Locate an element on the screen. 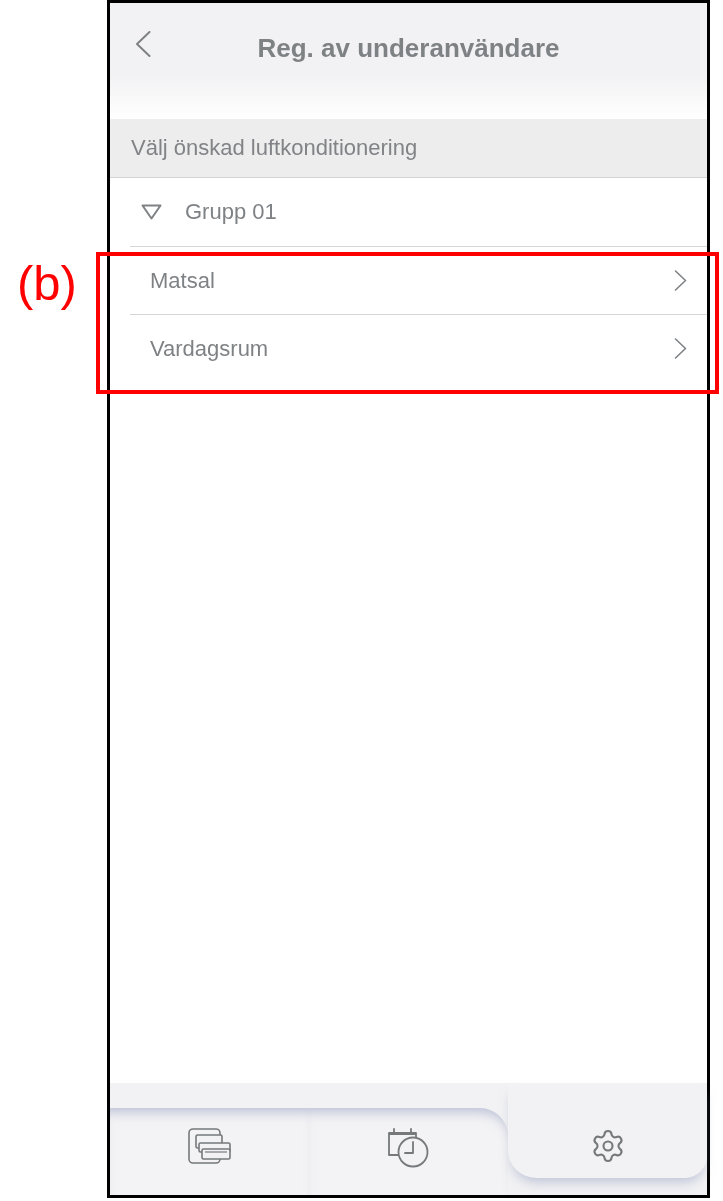 This screenshot has width=723, height=1201. back-icon is located at coordinates (143, 44).